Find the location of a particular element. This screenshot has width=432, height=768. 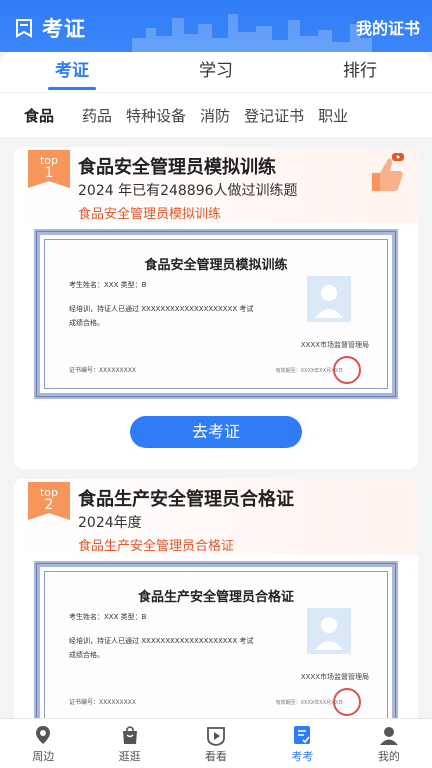

nav-label: 考考 is located at coordinates (302, 756).